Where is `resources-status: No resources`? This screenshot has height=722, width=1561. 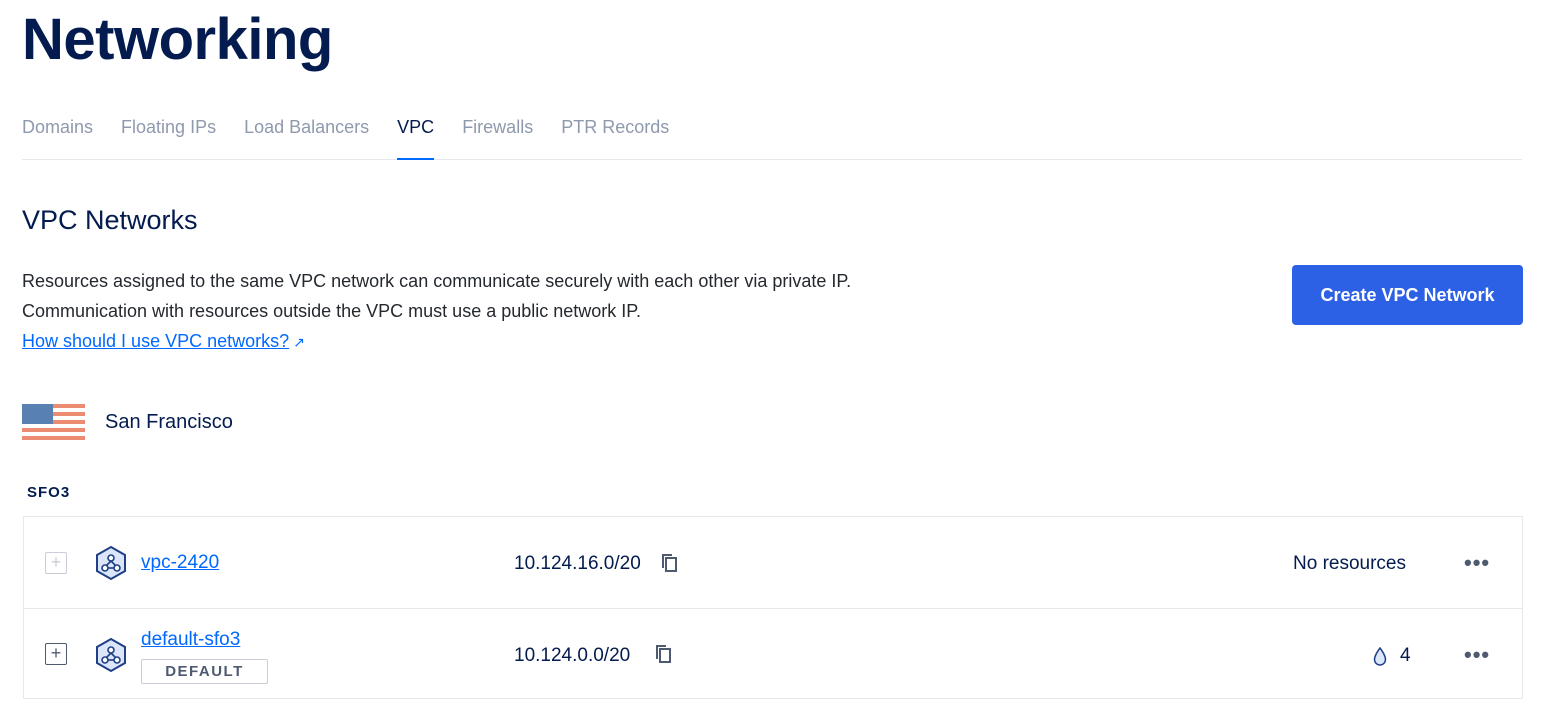 resources-status: No resources is located at coordinates (1349, 563).